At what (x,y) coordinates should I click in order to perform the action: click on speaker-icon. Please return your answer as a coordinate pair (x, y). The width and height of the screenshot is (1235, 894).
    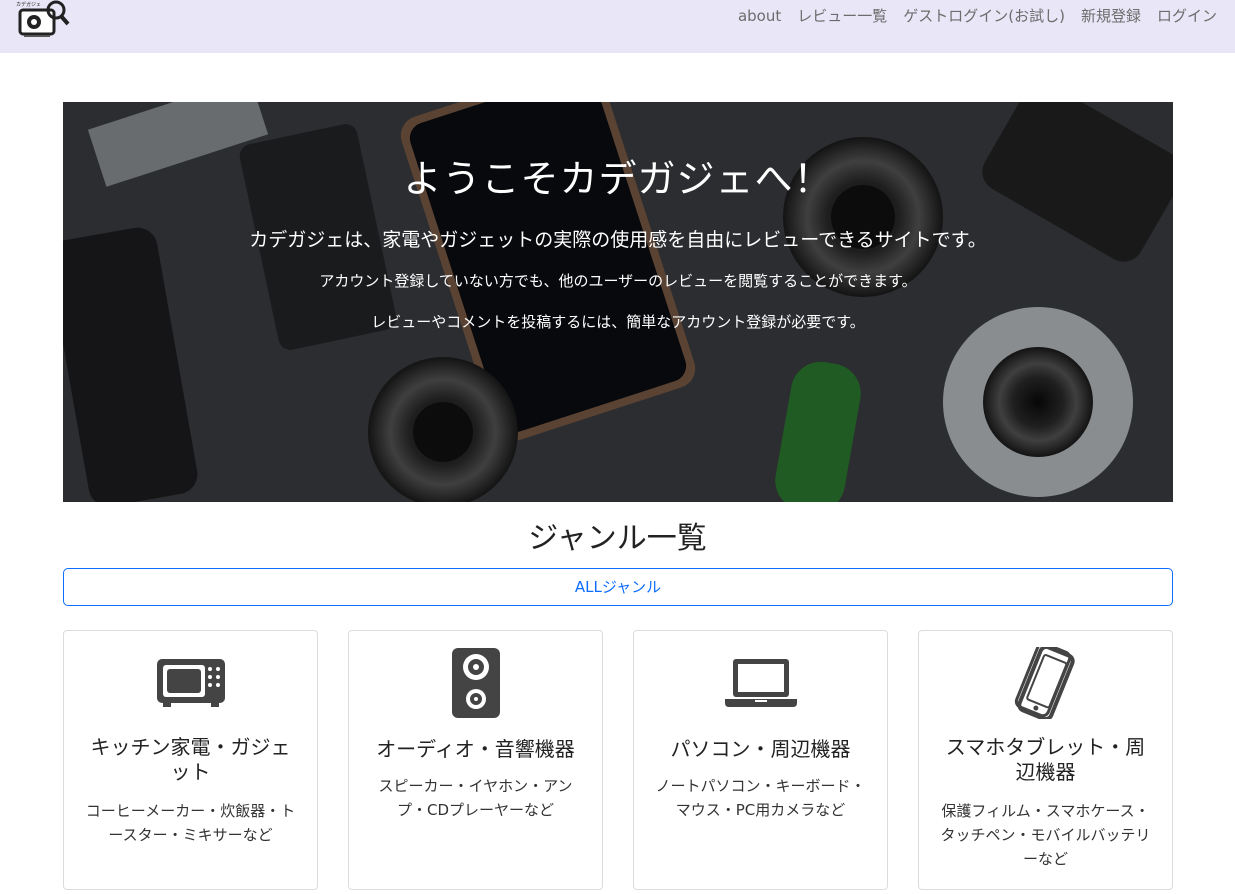
    Looking at the image, I should click on (475, 683).